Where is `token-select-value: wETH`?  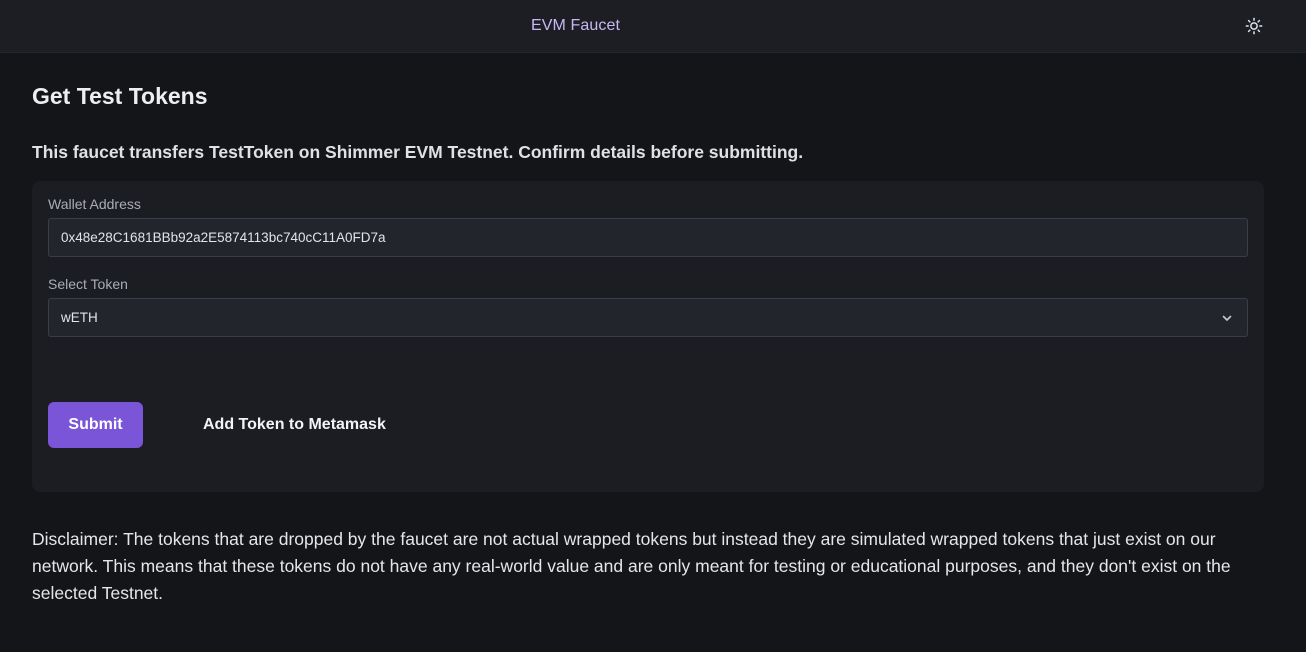 token-select-value: wETH is located at coordinates (79, 317).